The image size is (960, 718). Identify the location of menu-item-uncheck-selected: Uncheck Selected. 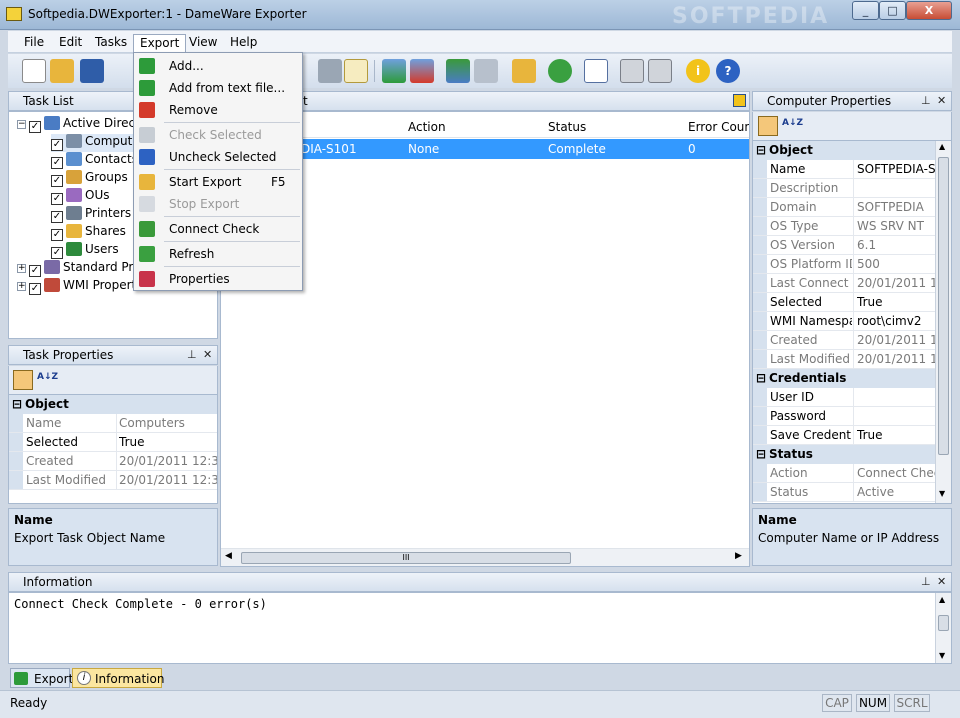
(218, 157).